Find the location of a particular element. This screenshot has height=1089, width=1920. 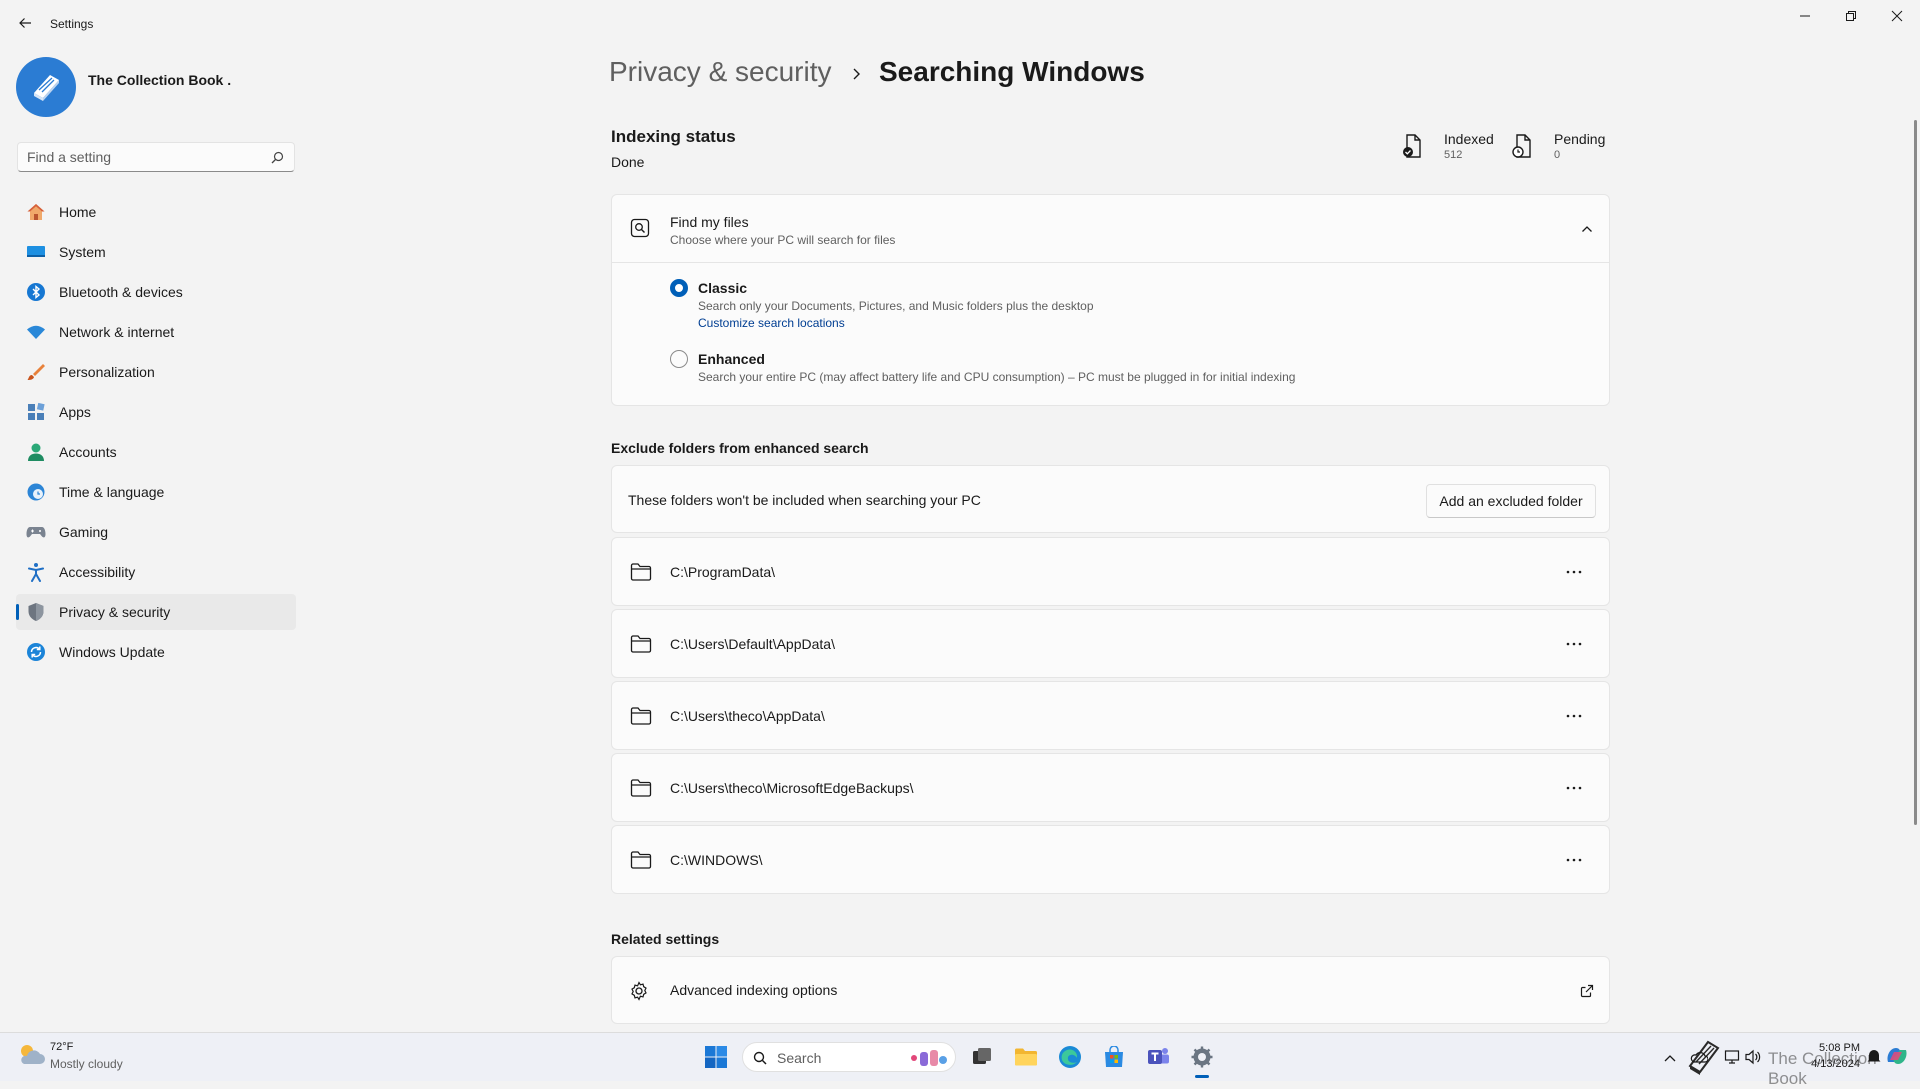

classic-radio is located at coordinates (679, 288).